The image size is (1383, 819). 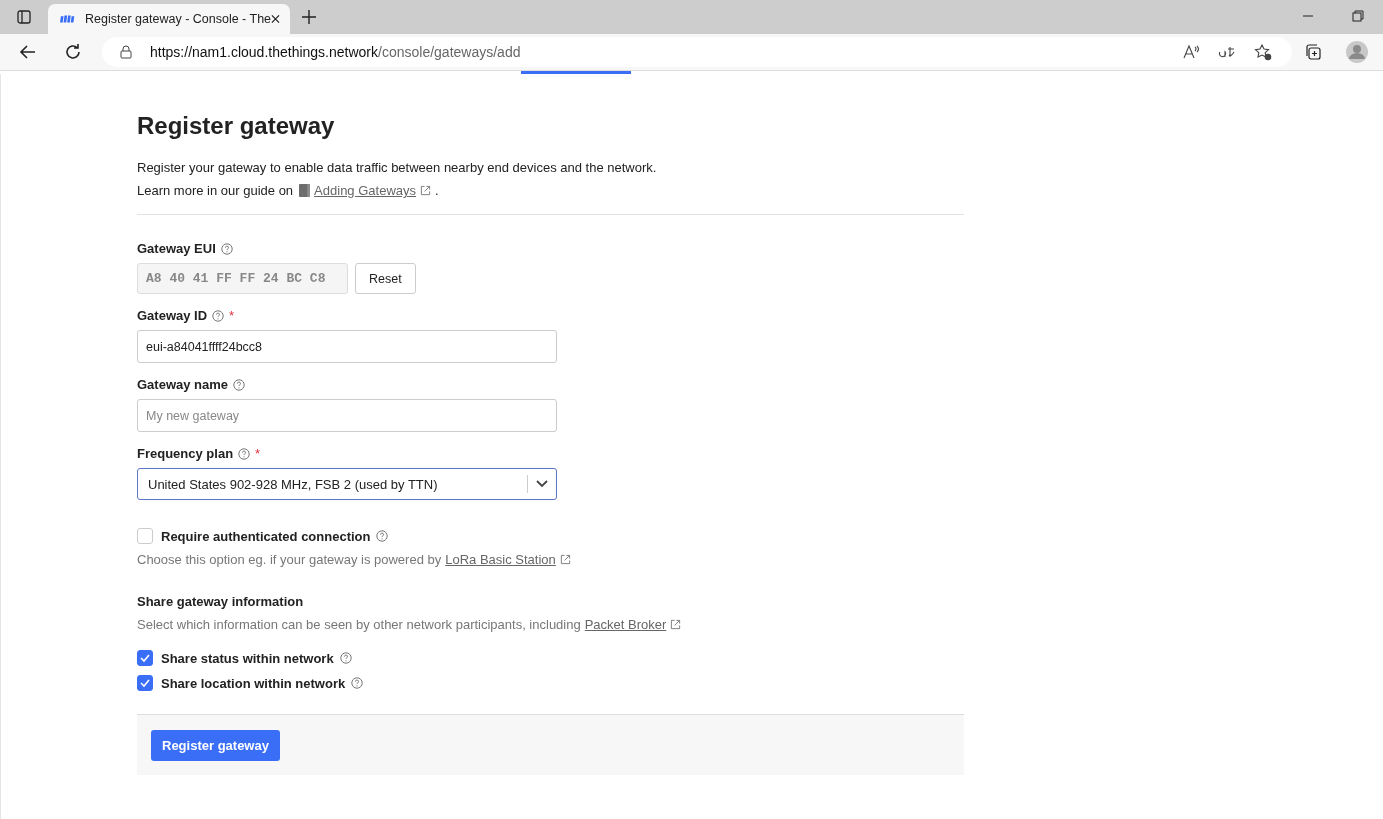 I want to click on profile-avatar-icon, so click(x=1357, y=52).